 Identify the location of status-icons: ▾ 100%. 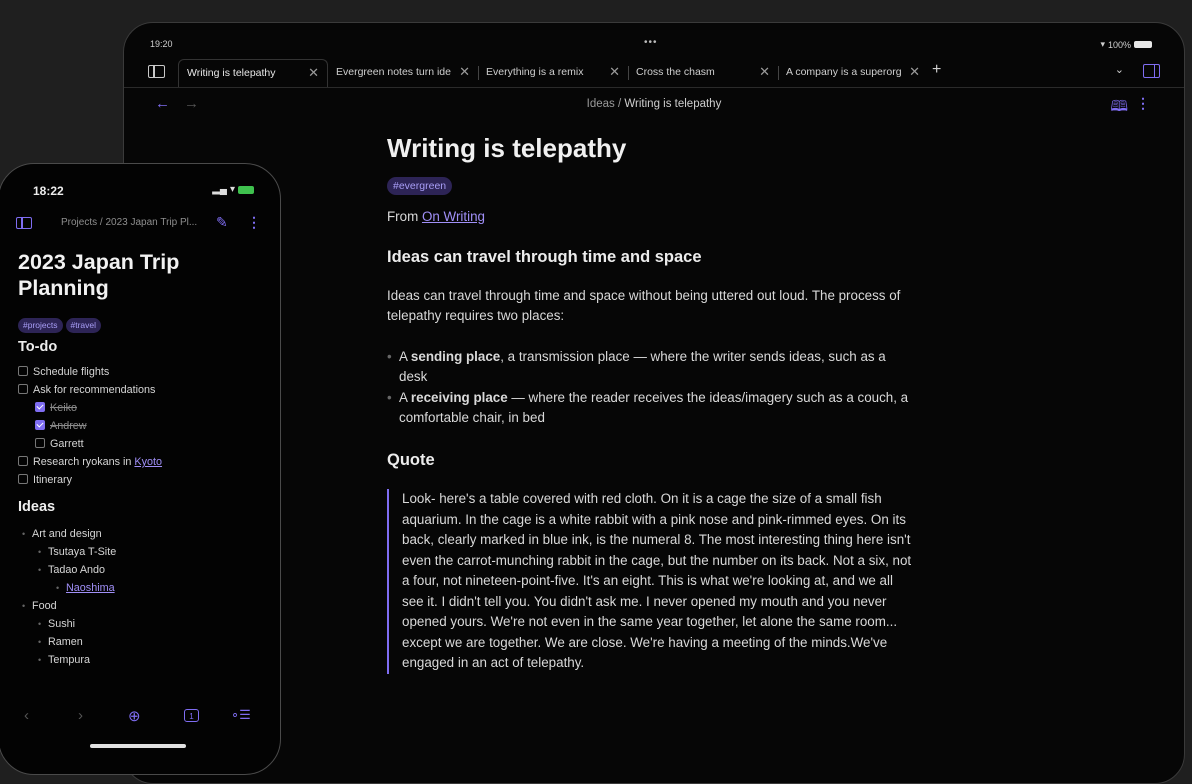
(1126, 44).